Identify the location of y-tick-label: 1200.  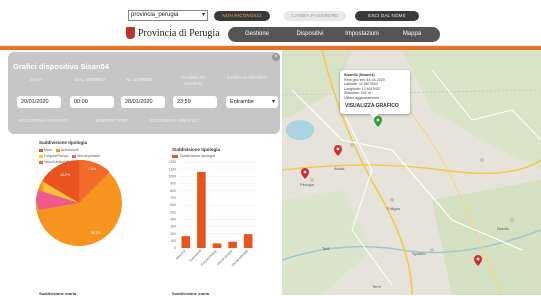
(172, 162).